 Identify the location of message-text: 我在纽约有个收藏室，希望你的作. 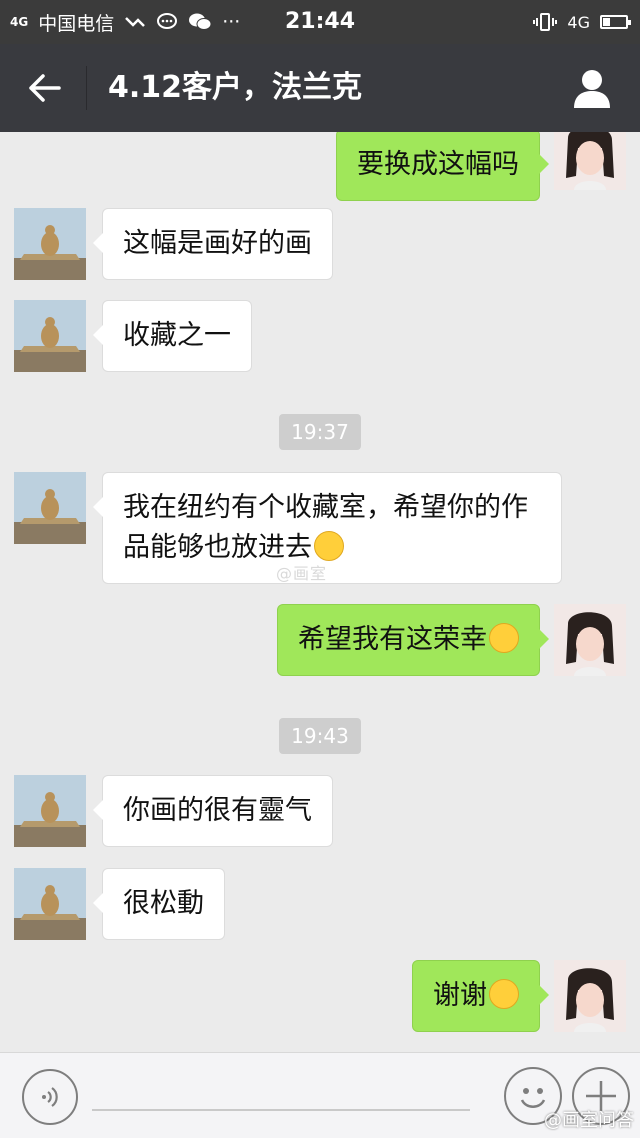
(325, 507).